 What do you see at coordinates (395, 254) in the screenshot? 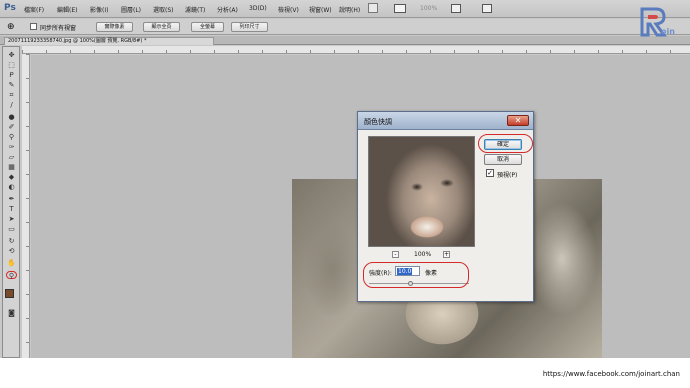
I see `zoom-out-button: -` at bounding box center [395, 254].